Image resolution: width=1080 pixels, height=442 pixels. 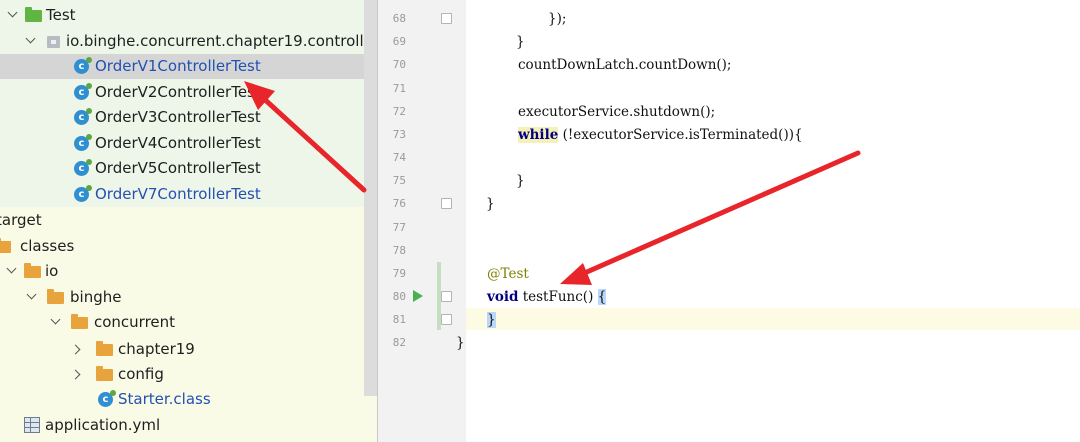 What do you see at coordinates (47, 246) in the screenshot?
I see `tree-label: classes` at bounding box center [47, 246].